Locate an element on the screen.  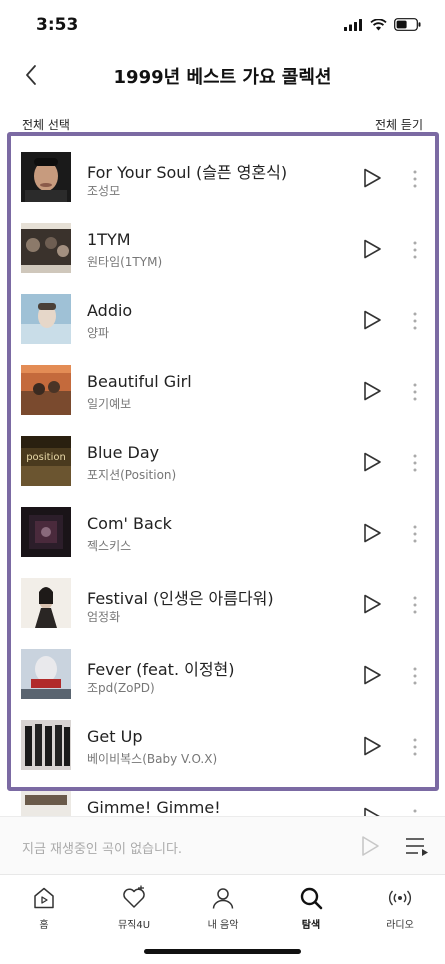
status-icons is located at coordinates (382, 24).